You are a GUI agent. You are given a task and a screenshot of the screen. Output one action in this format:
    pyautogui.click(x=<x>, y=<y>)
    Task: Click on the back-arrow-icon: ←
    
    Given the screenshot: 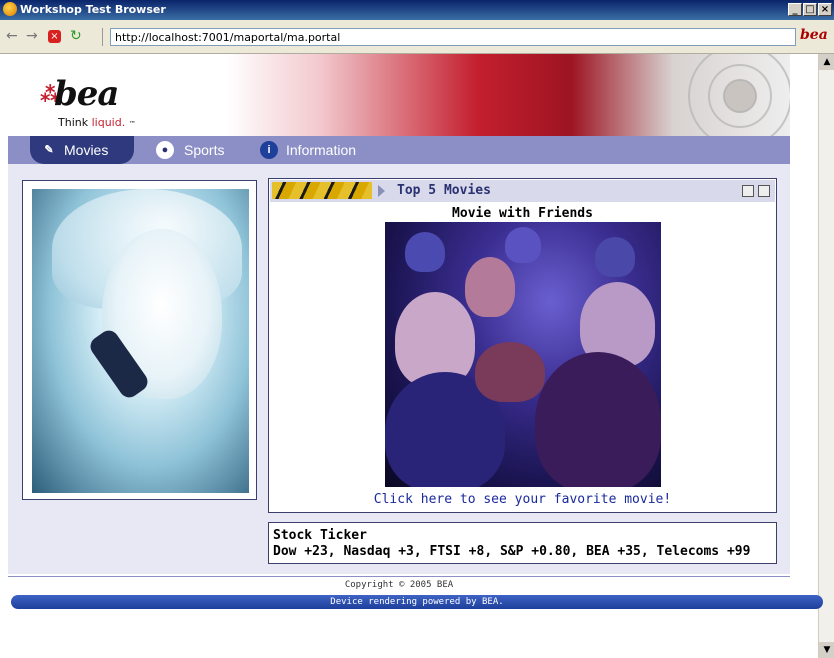 What is the action you would take?
    pyautogui.click(x=12, y=36)
    